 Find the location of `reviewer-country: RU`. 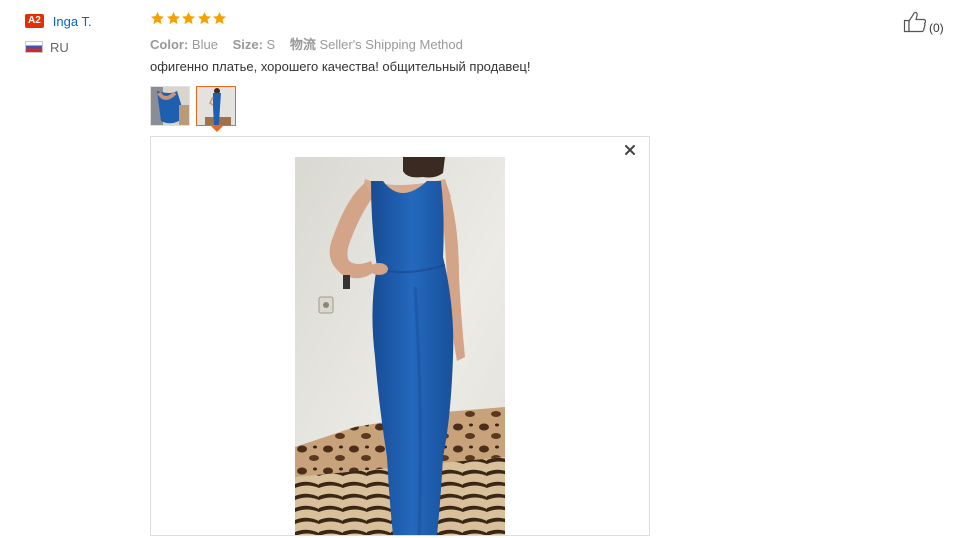

reviewer-country: RU is located at coordinates (85, 47).